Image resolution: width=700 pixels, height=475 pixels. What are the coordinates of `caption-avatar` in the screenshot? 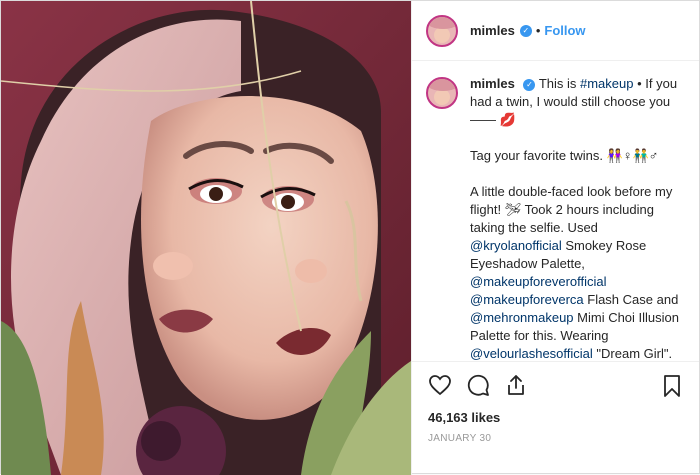 It's located at (442, 93).